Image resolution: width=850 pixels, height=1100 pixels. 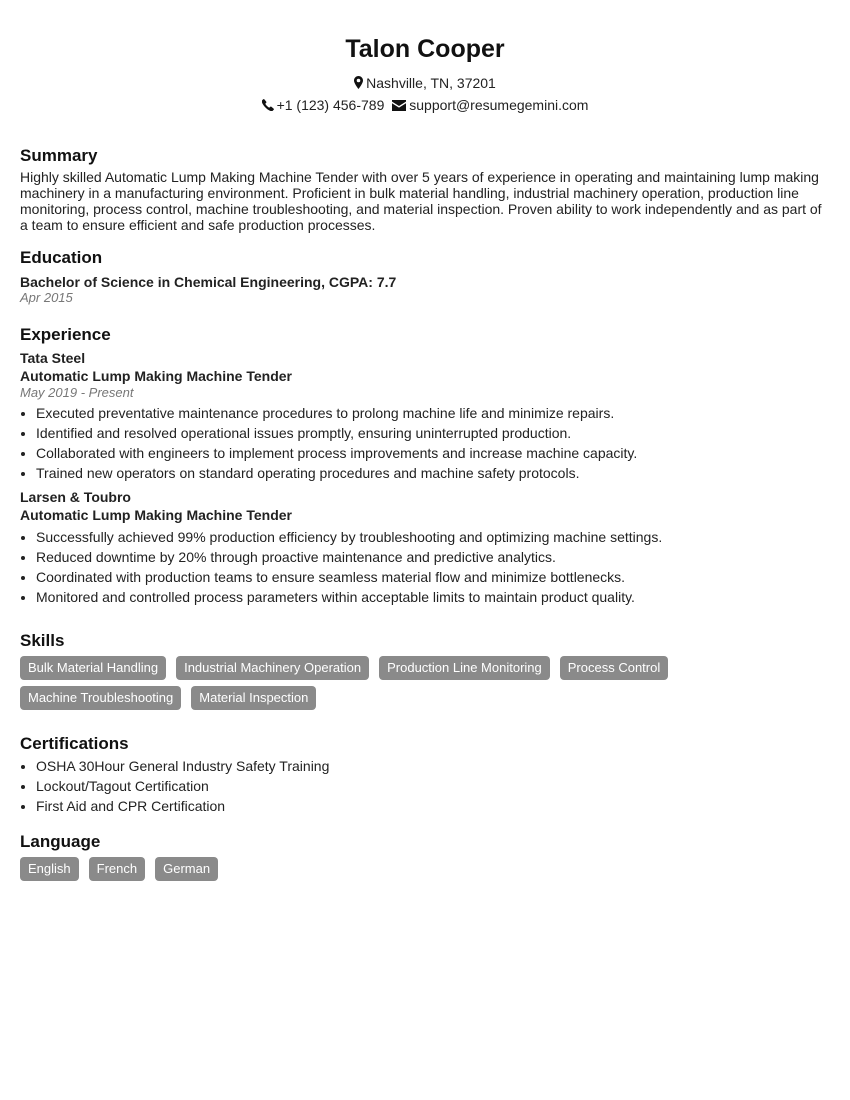 What do you see at coordinates (187, 869) in the screenshot?
I see `language-tag: German` at bounding box center [187, 869].